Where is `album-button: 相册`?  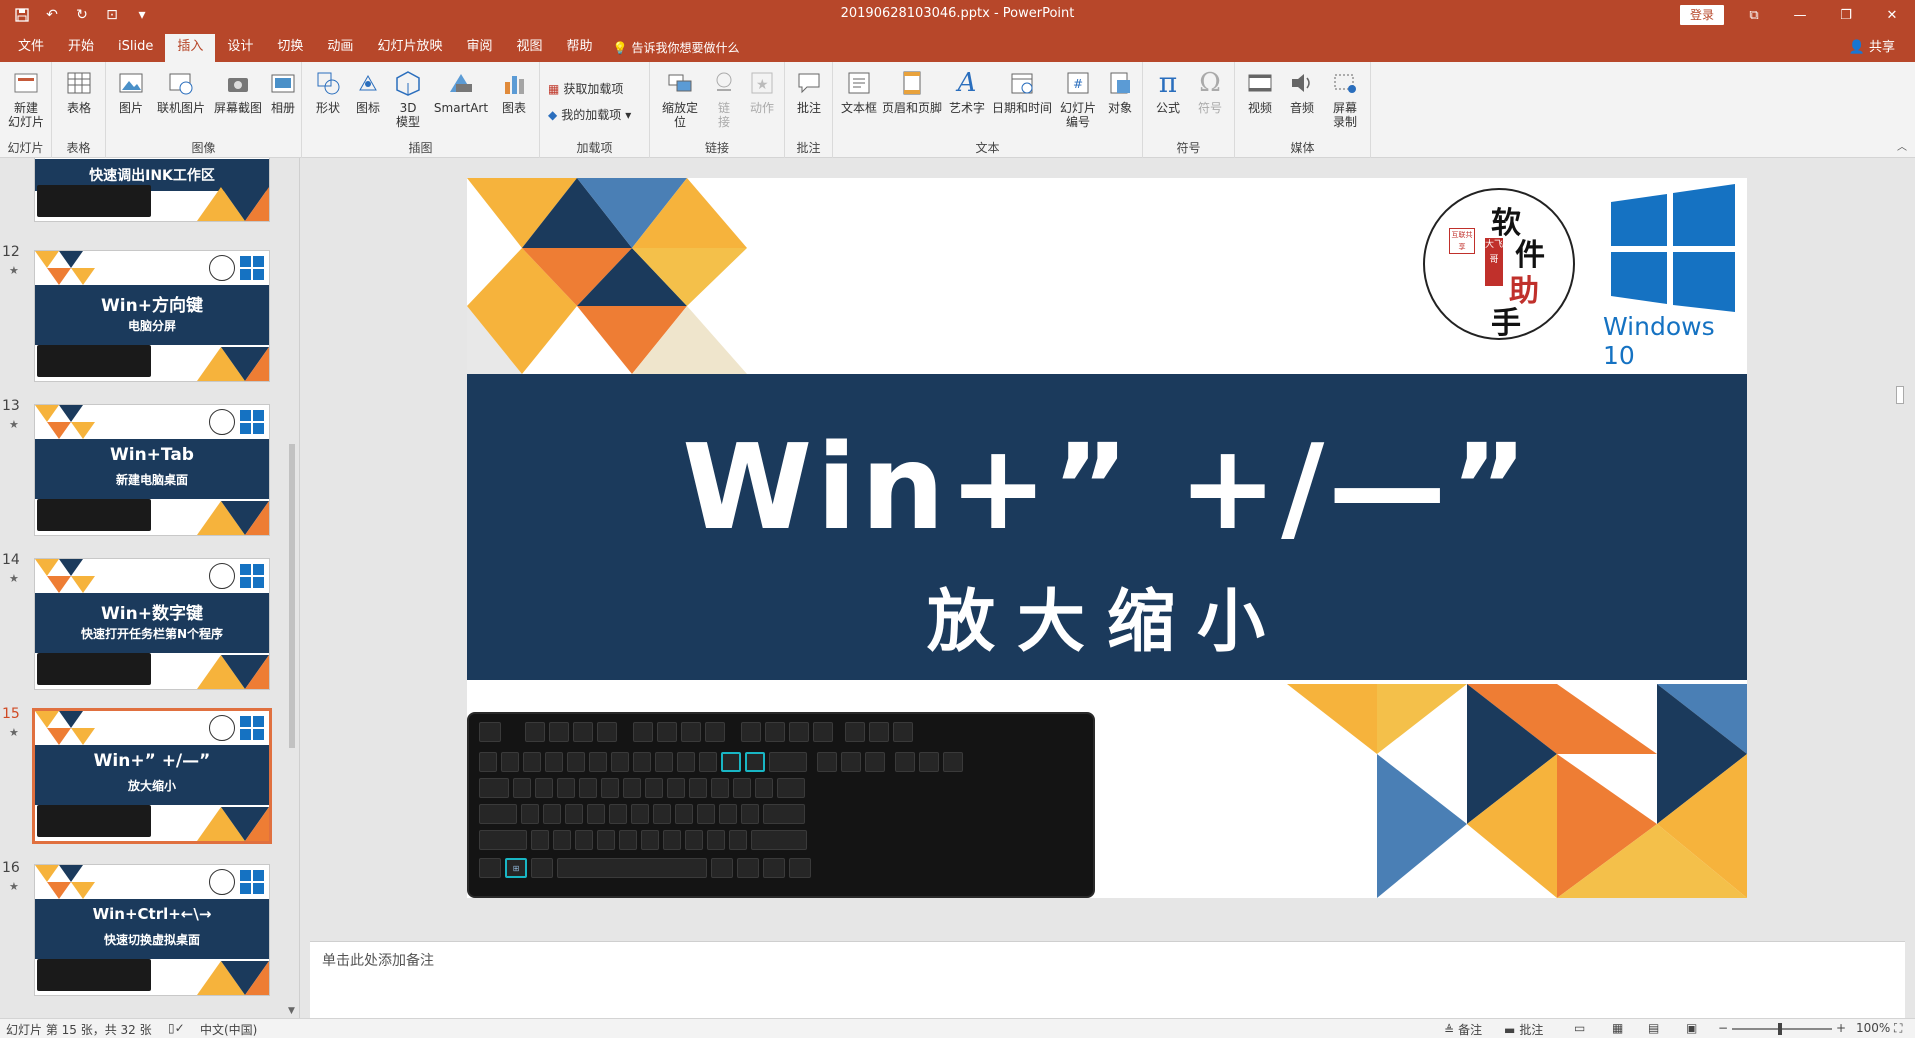
album-button: 相册 is located at coordinates (283, 91).